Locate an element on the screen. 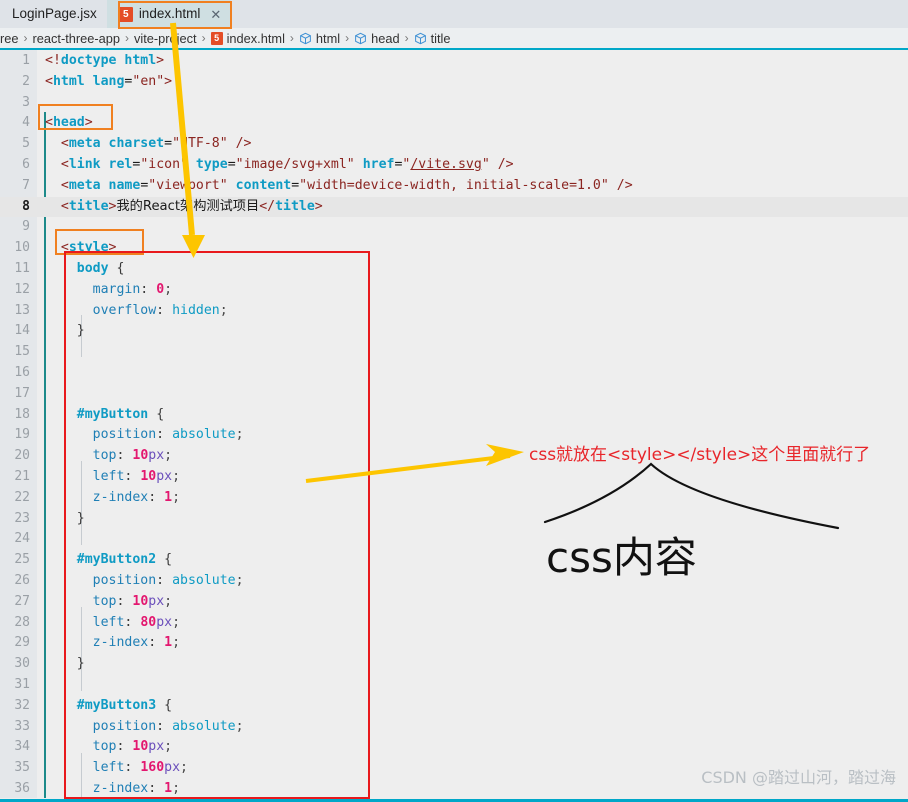 Image resolution: width=908 pixels, height=802 pixels. code-text: #myButton2 { is located at coordinates (124, 560).